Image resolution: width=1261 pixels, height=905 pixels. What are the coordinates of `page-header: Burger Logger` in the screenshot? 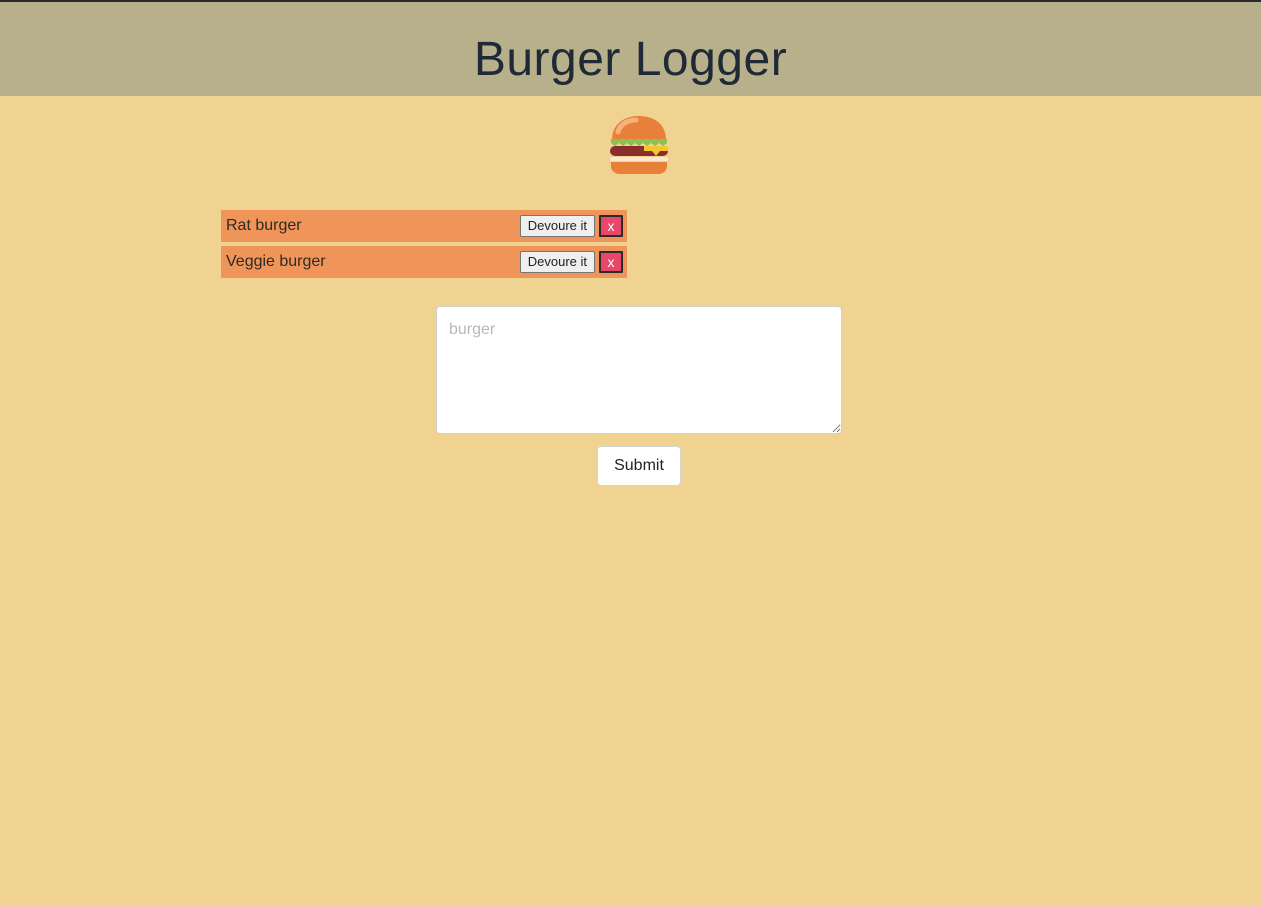 It's located at (630, 49).